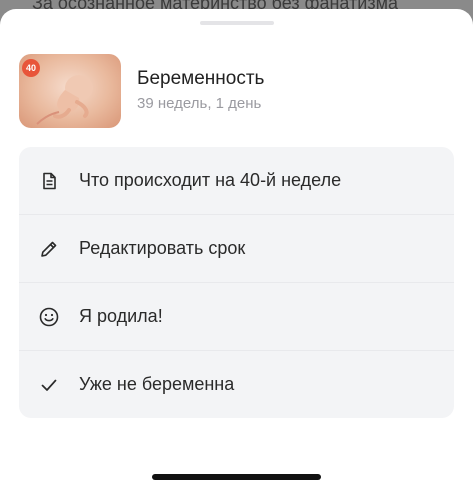 This screenshot has width=473, height=500. What do you see at coordinates (49, 181) in the screenshot?
I see `document-icon` at bounding box center [49, 181].